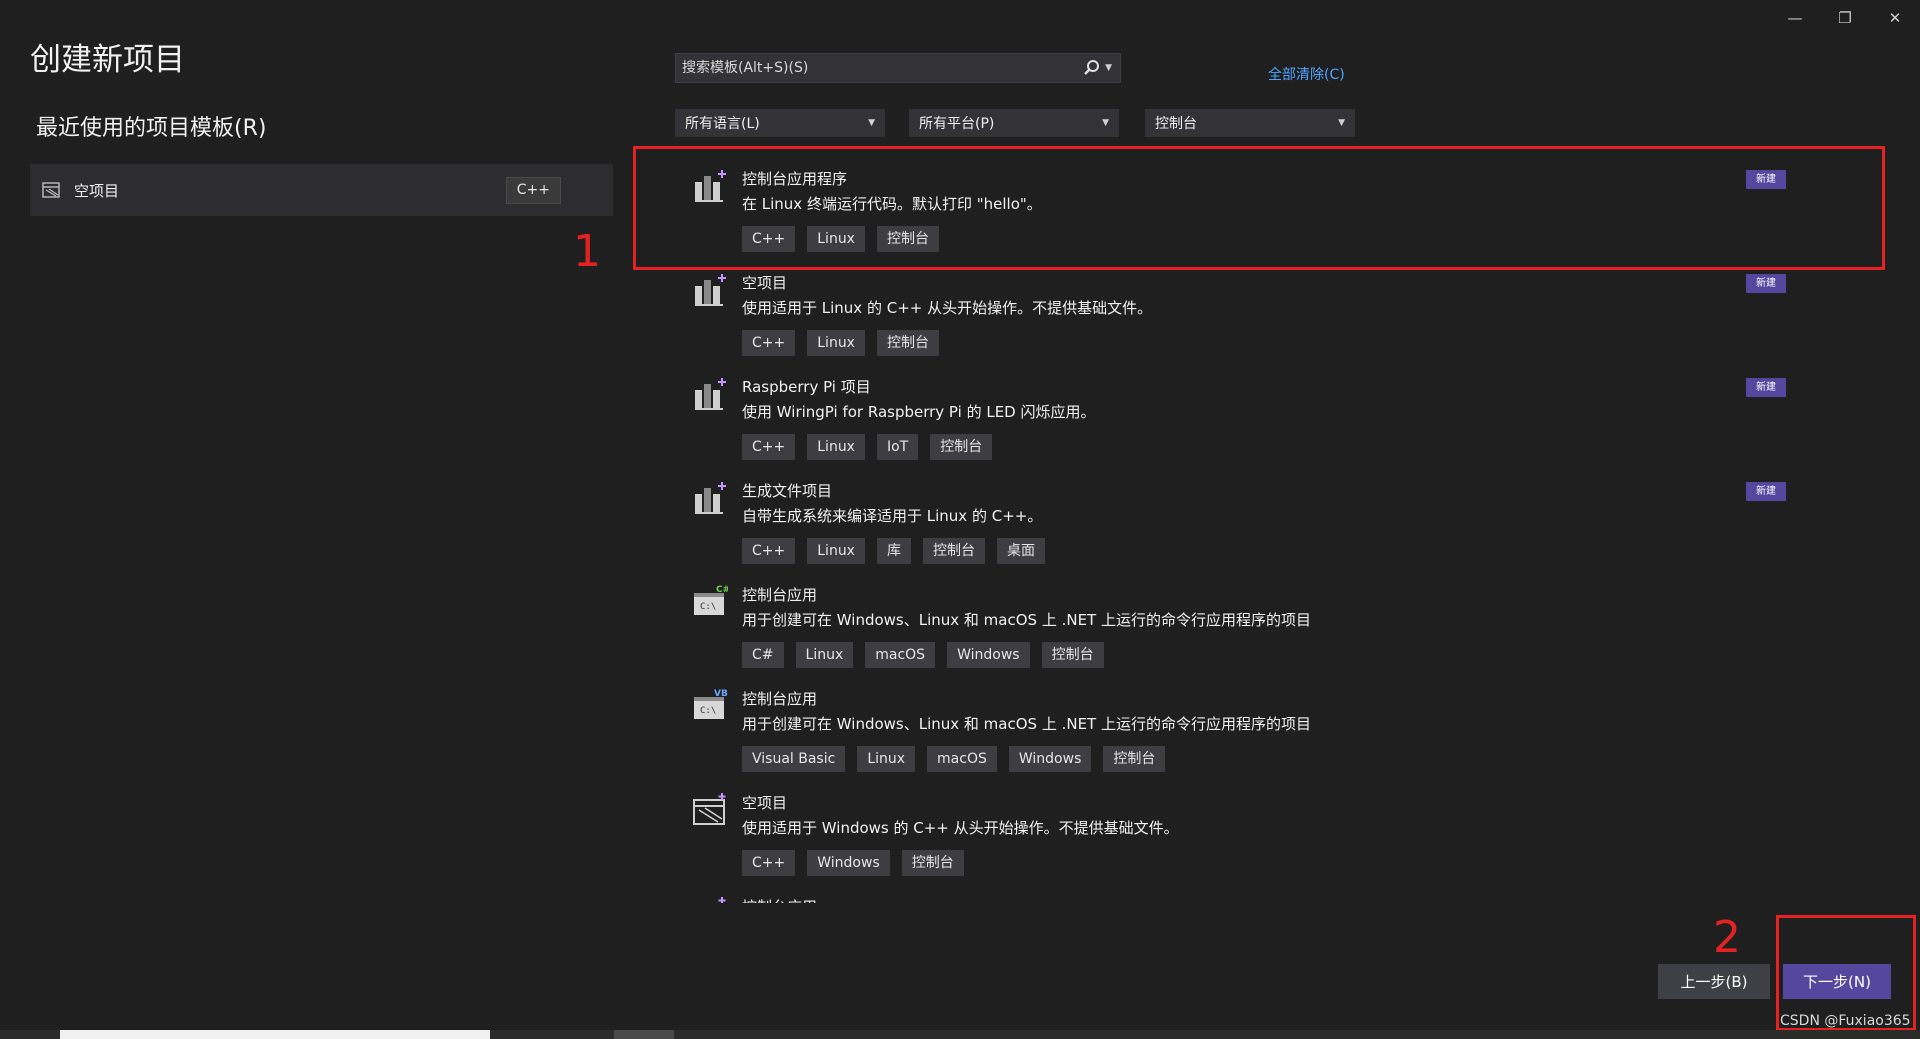  What do you see at coordinates (533, 190) in the screenshot?
I see `recent-template-lang-tag: C++` at bounding box center [533, 190].